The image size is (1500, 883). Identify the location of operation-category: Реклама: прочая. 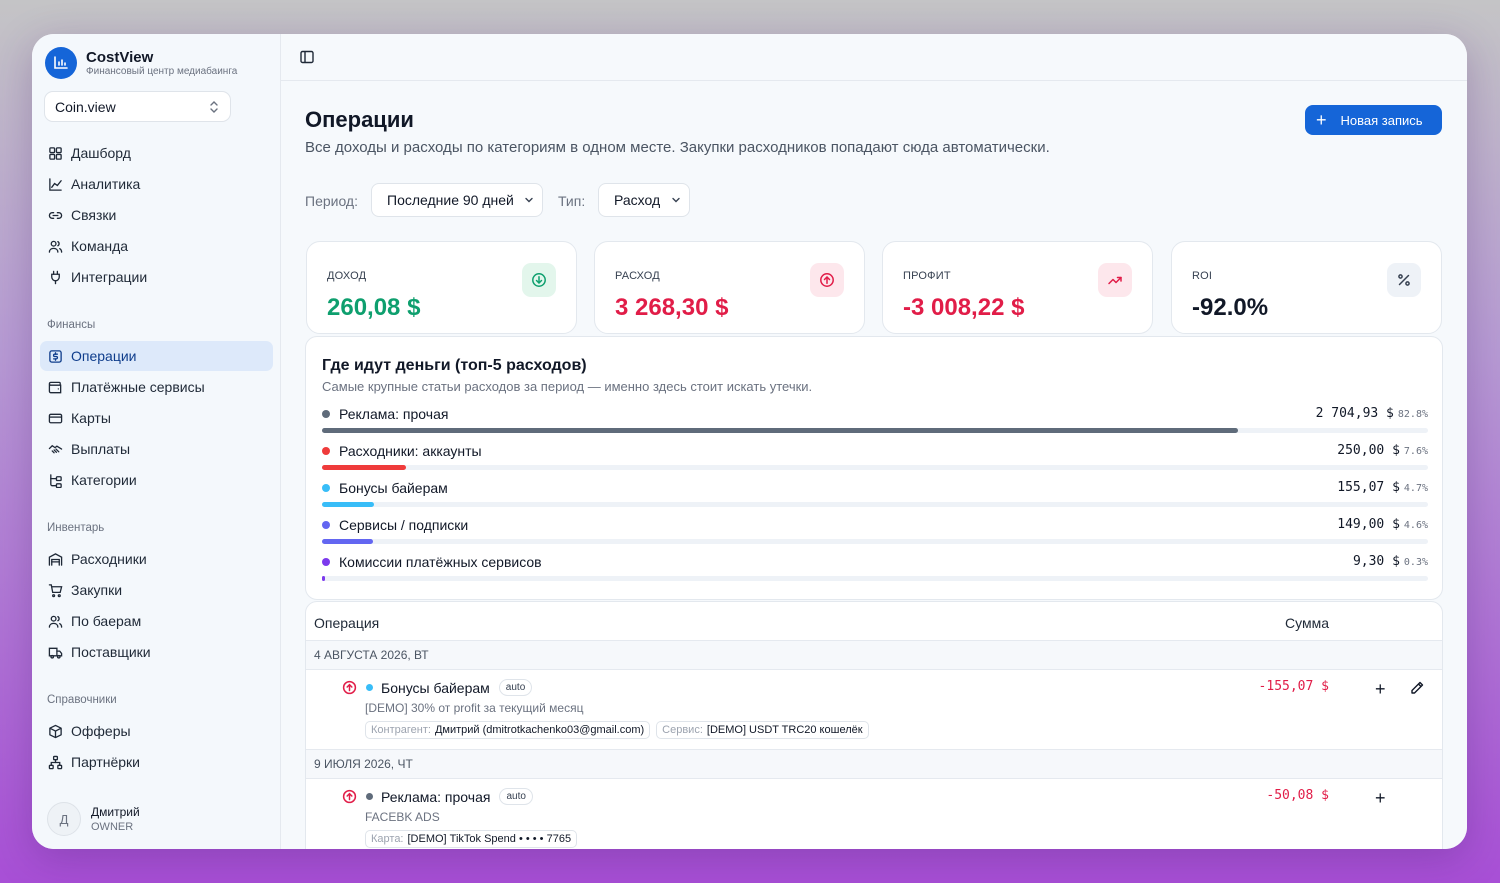
(436, 796).